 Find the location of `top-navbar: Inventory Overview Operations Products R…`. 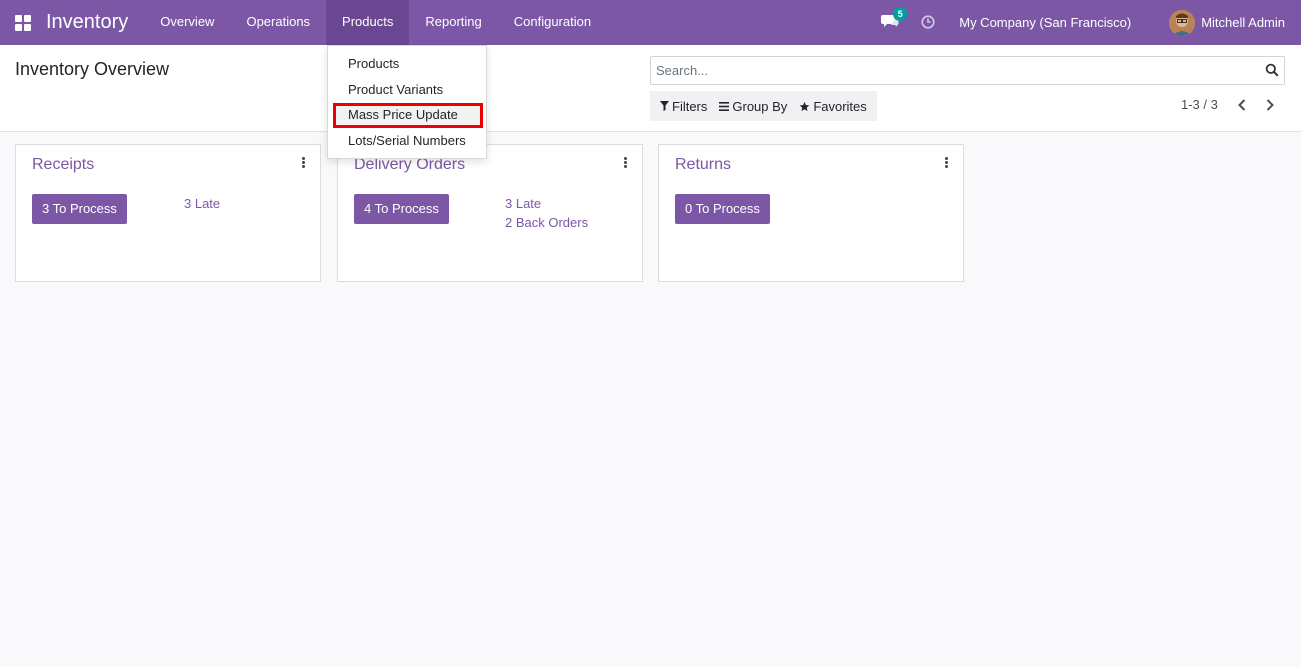

top-navbar: Inventory Overview Operations Products R… is located at coordinates (650, 22).